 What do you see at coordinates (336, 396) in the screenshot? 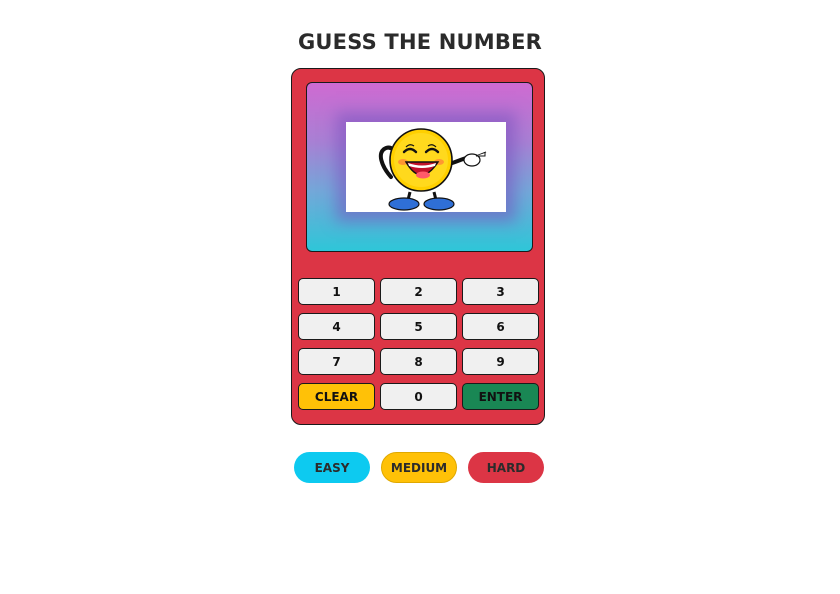
I see `clear-button: CLEAR` at bounding box center [336, 396].